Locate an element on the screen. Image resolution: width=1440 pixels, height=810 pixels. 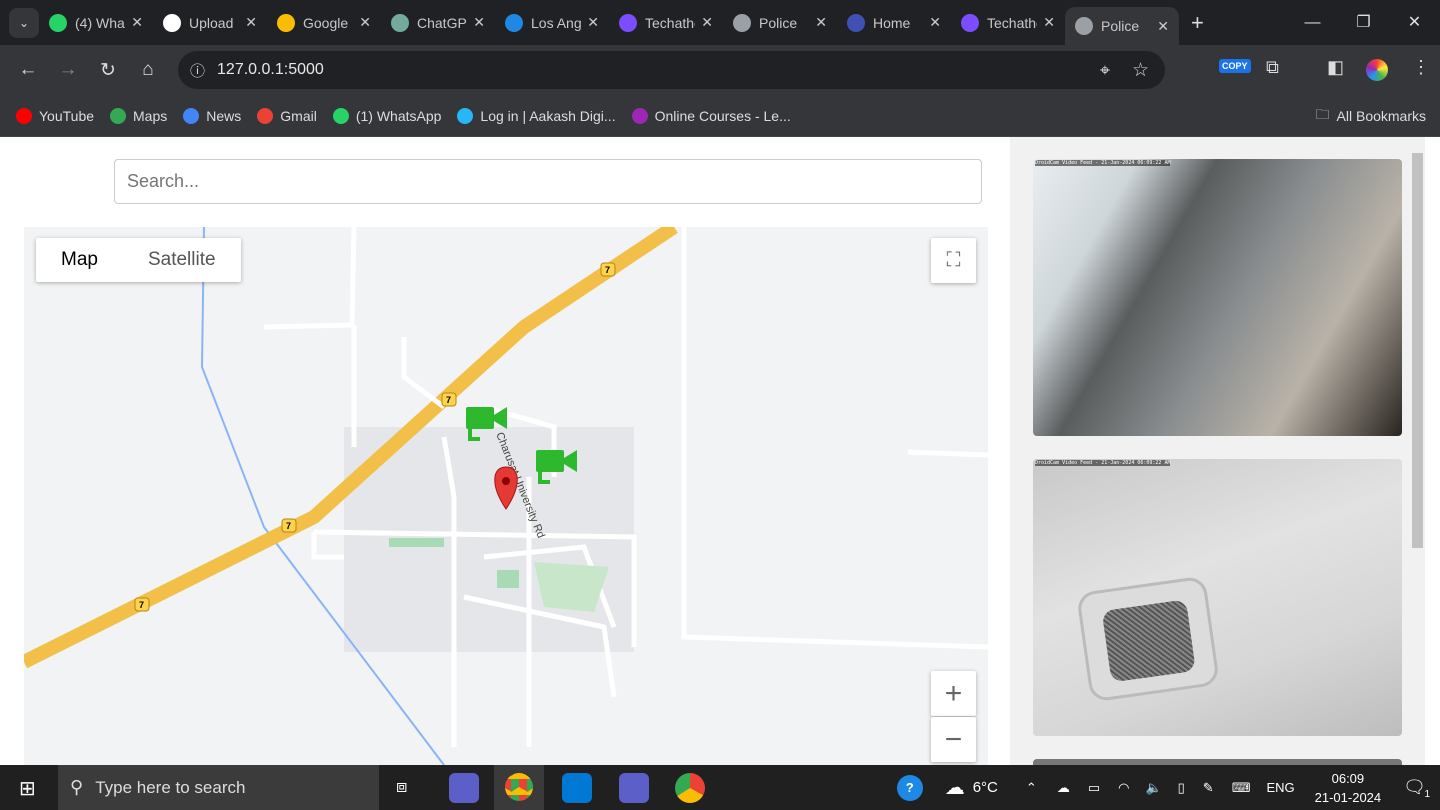
bookmark-item: YouTube is located at coordinates (55, 115).